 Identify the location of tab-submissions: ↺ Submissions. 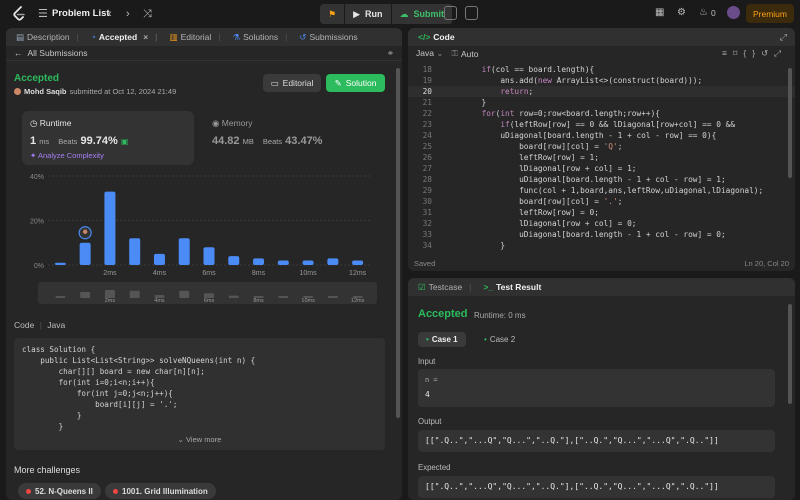
(328, 37).